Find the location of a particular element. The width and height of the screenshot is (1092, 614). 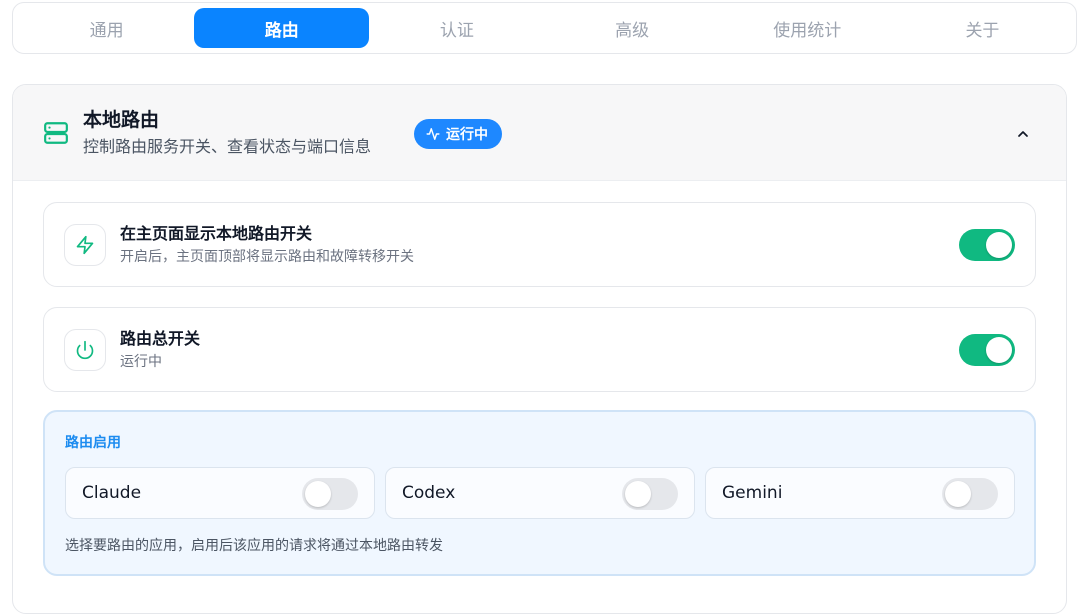

app-name: Codex is located at coordinates (429, 493).